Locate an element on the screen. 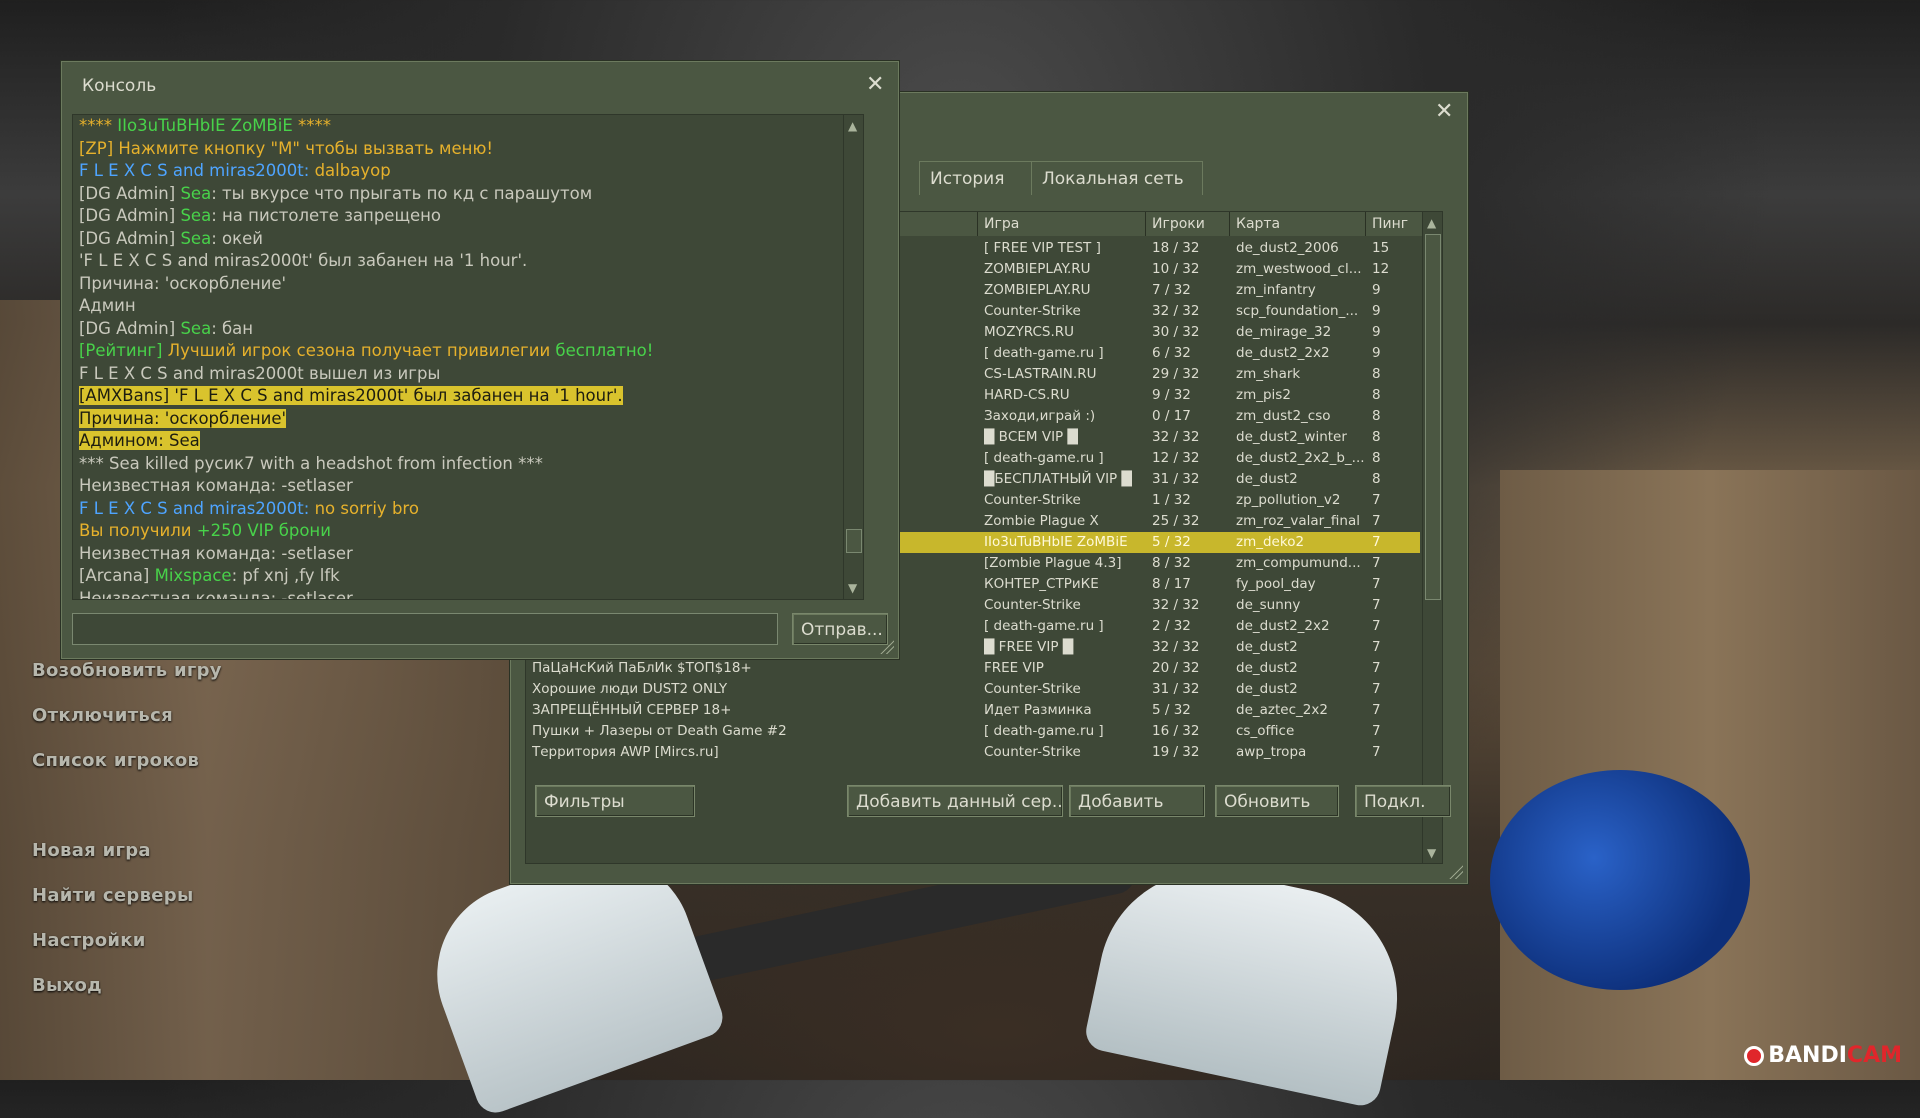 This screenshot has width=1920, height=1118. console-text: : на пистолете запрещено is located at coordinates (326, 215).